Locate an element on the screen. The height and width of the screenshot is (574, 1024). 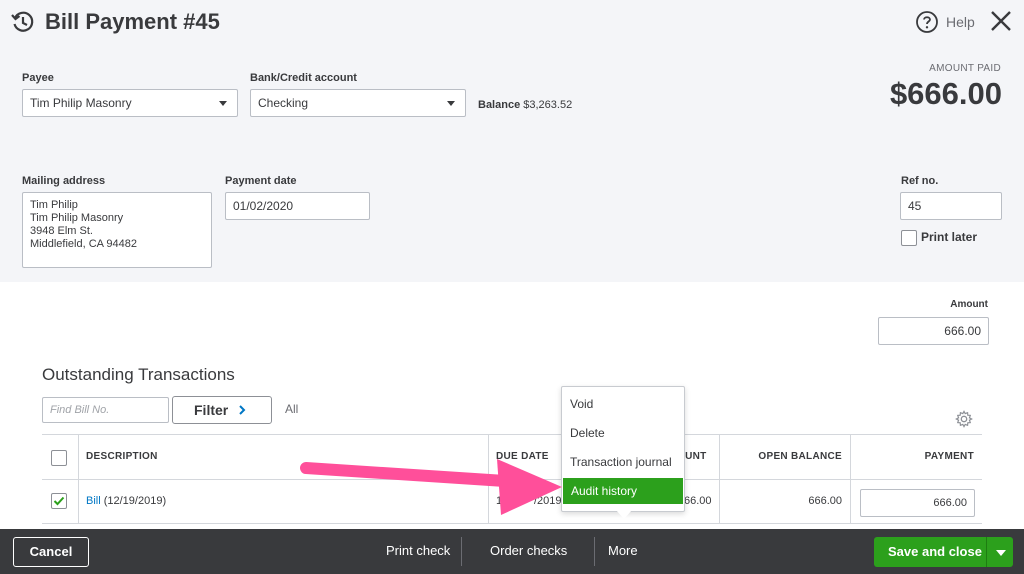
cancel-button: Cancel is located at coordinates (51, 552).